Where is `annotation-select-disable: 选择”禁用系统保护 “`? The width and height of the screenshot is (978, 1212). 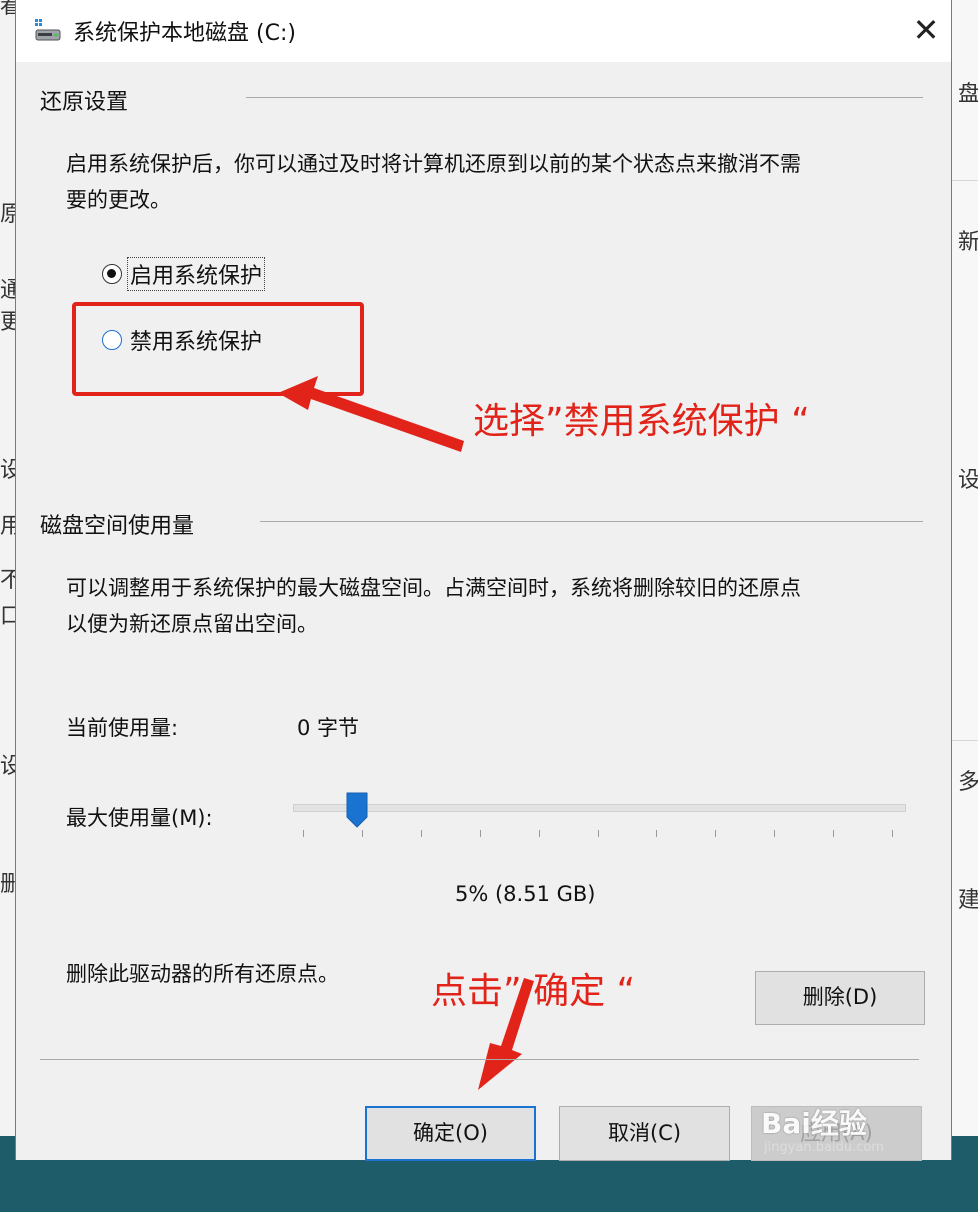
annotation-select-disable: 选择”禁用系统保护 “ is located at coordinates (641, 421).